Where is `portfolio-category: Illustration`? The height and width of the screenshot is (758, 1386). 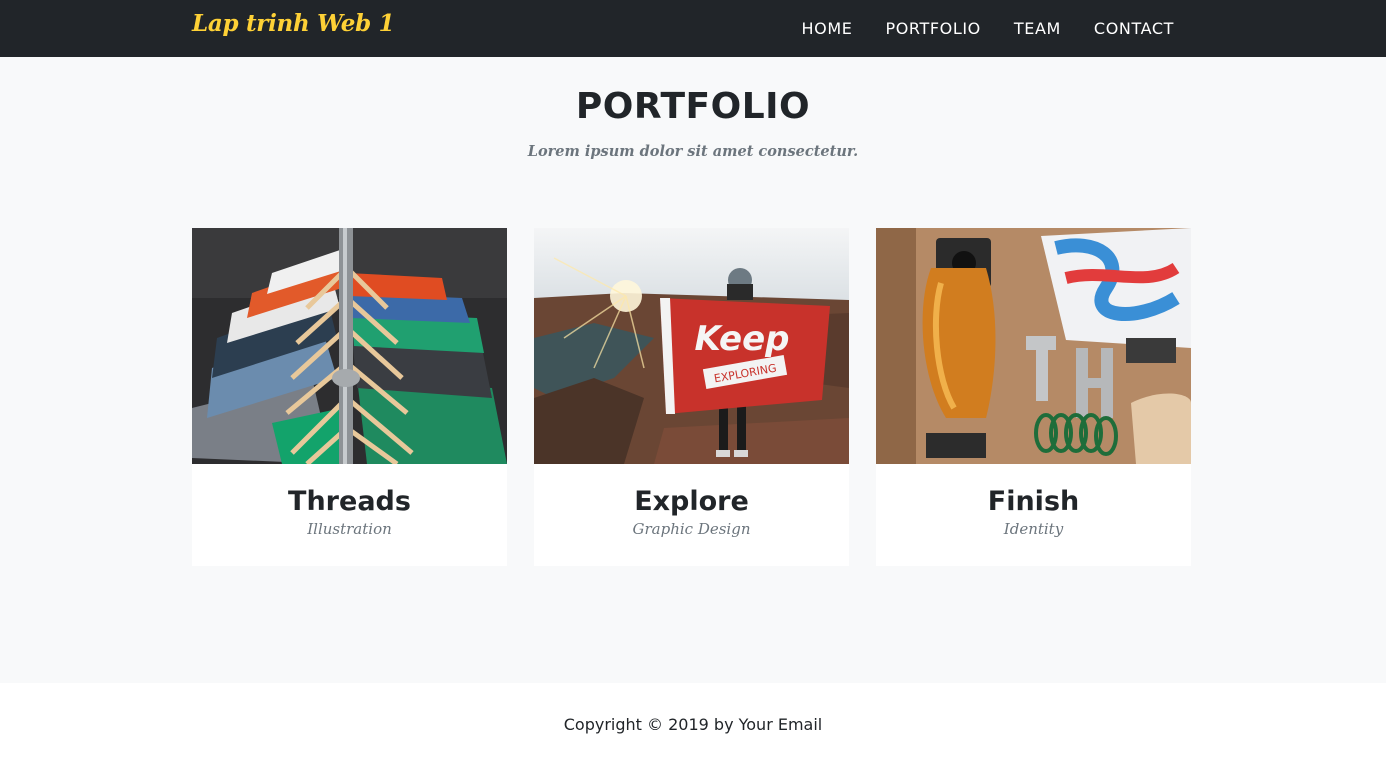
portfolio-category: Illustration is located at coordinates (349, 529).